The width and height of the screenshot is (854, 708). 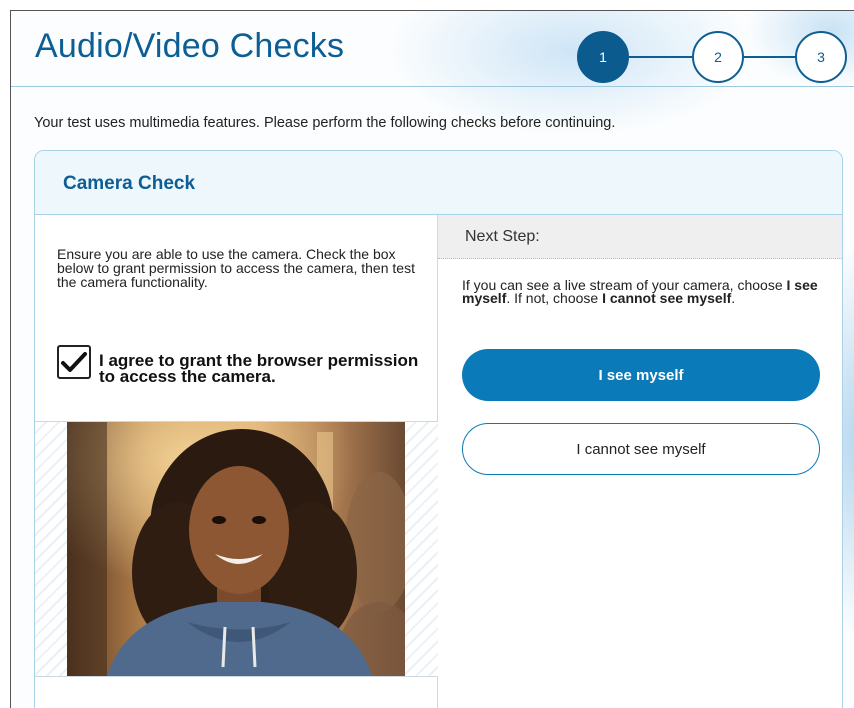 I want to click on i-see-myself-button: I see myself, so click(x=641, y=375).